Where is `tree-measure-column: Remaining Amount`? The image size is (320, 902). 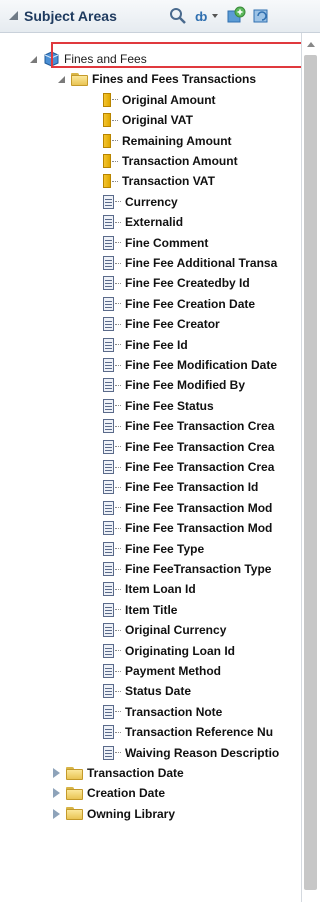
tree-measure-column: Remaining Amount is located at coordinates (167, 141).